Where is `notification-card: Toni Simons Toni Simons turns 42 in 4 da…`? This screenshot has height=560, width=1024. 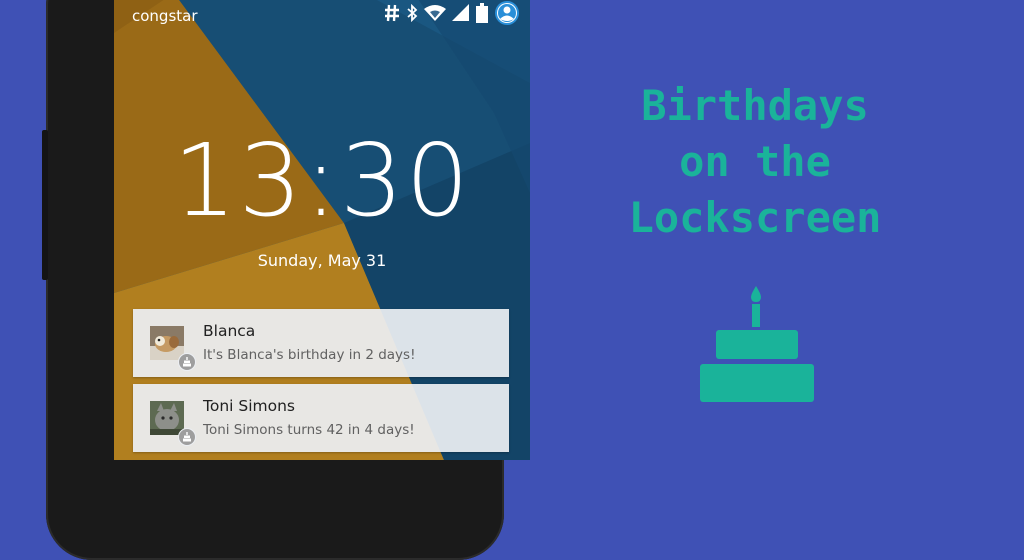 notification-card: Toni Simons Toni Simons turns 42 in 4 da… is located at coordinates (321, 418).